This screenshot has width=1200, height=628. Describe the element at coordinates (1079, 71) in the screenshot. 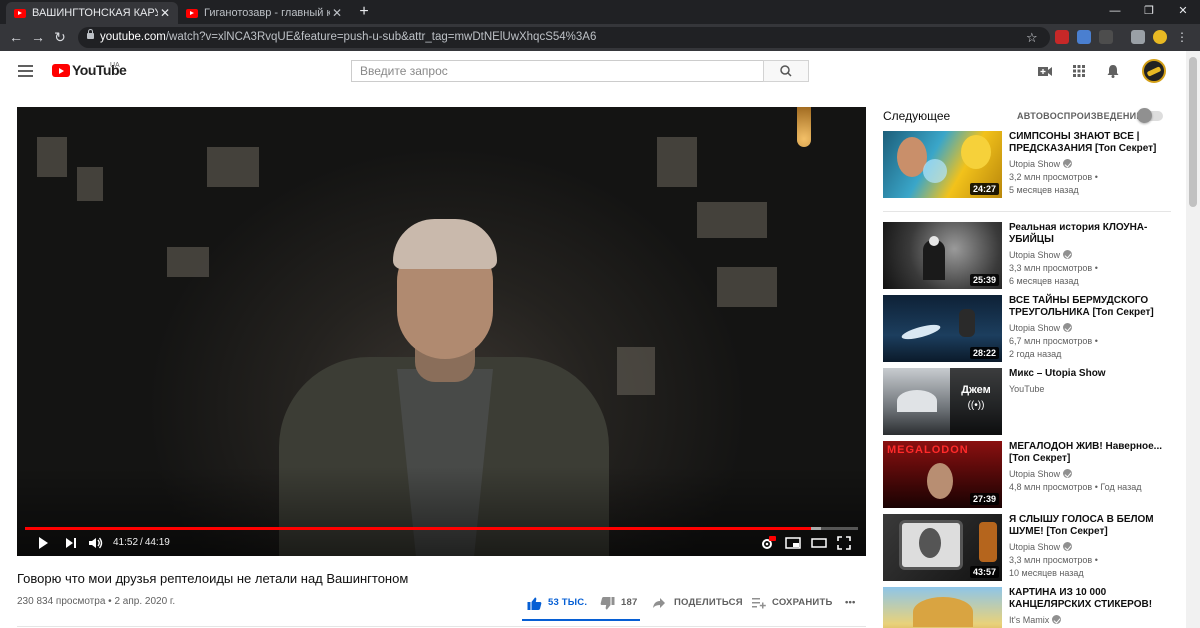

I see `apps-grid-icon` at that location.